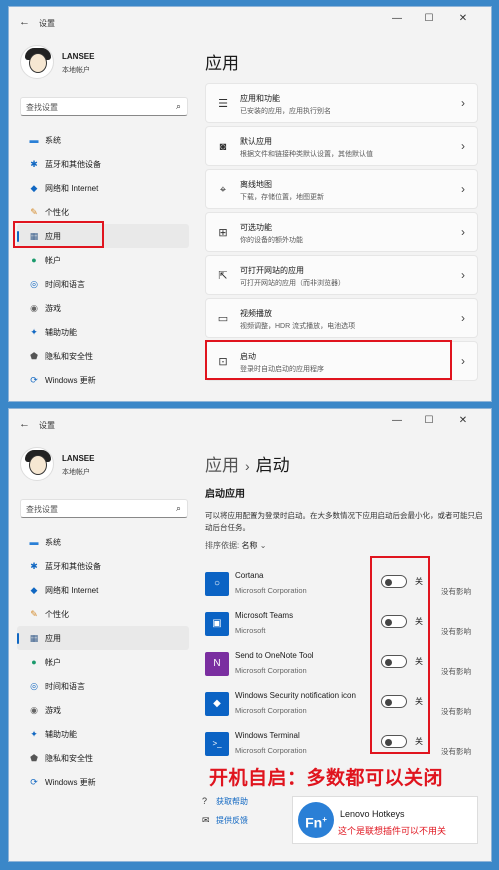 The height and width of the screenshot is (870, 499). Describe the element at coordinates (42, 509) in the screenshot. I see `search-placeholder: 查找设置` at that location.